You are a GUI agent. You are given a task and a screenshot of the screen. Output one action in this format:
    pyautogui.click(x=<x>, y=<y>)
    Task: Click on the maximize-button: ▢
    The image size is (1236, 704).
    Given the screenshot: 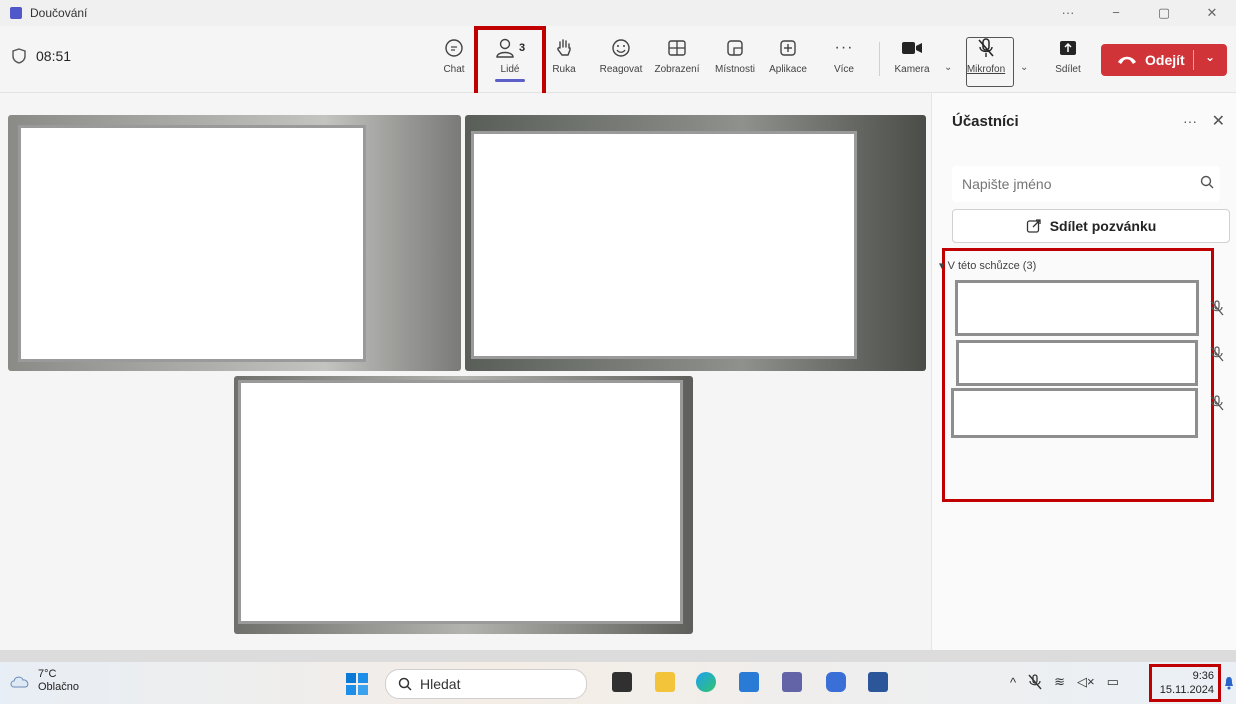 What is the action you would take?
    pyautogui.click(x=1164, y=13)
    